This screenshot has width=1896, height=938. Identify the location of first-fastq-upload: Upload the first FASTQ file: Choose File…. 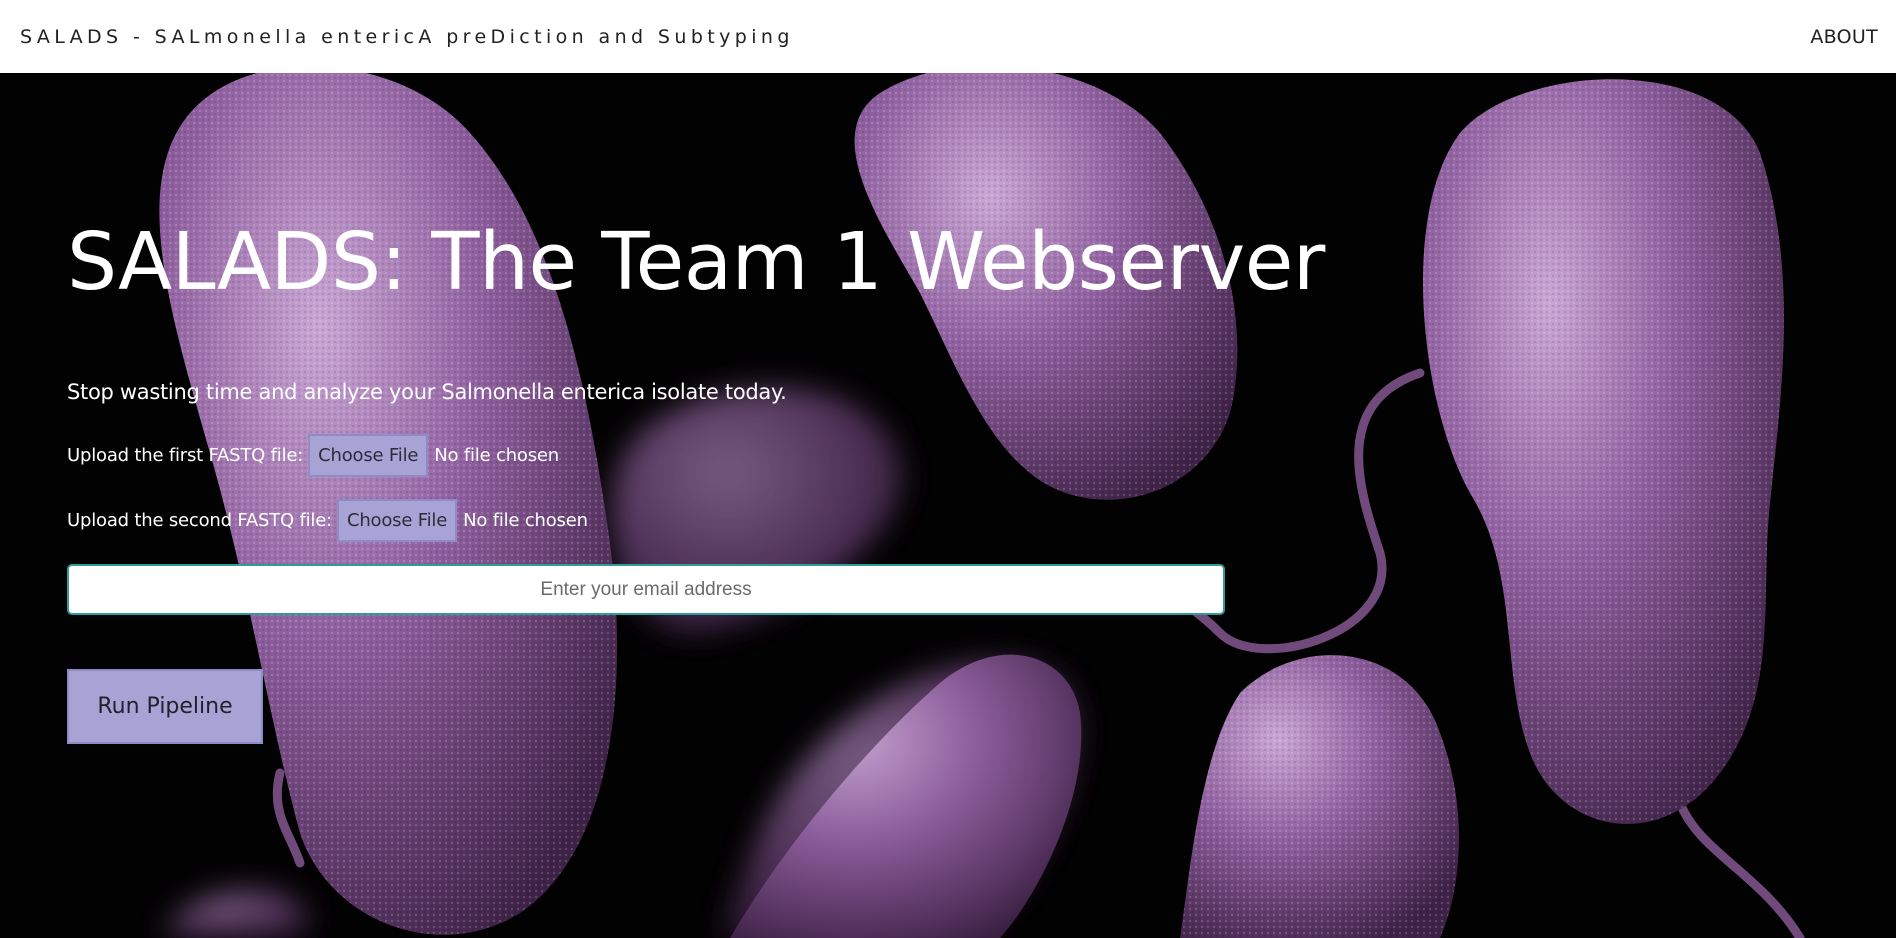
(313, 455).